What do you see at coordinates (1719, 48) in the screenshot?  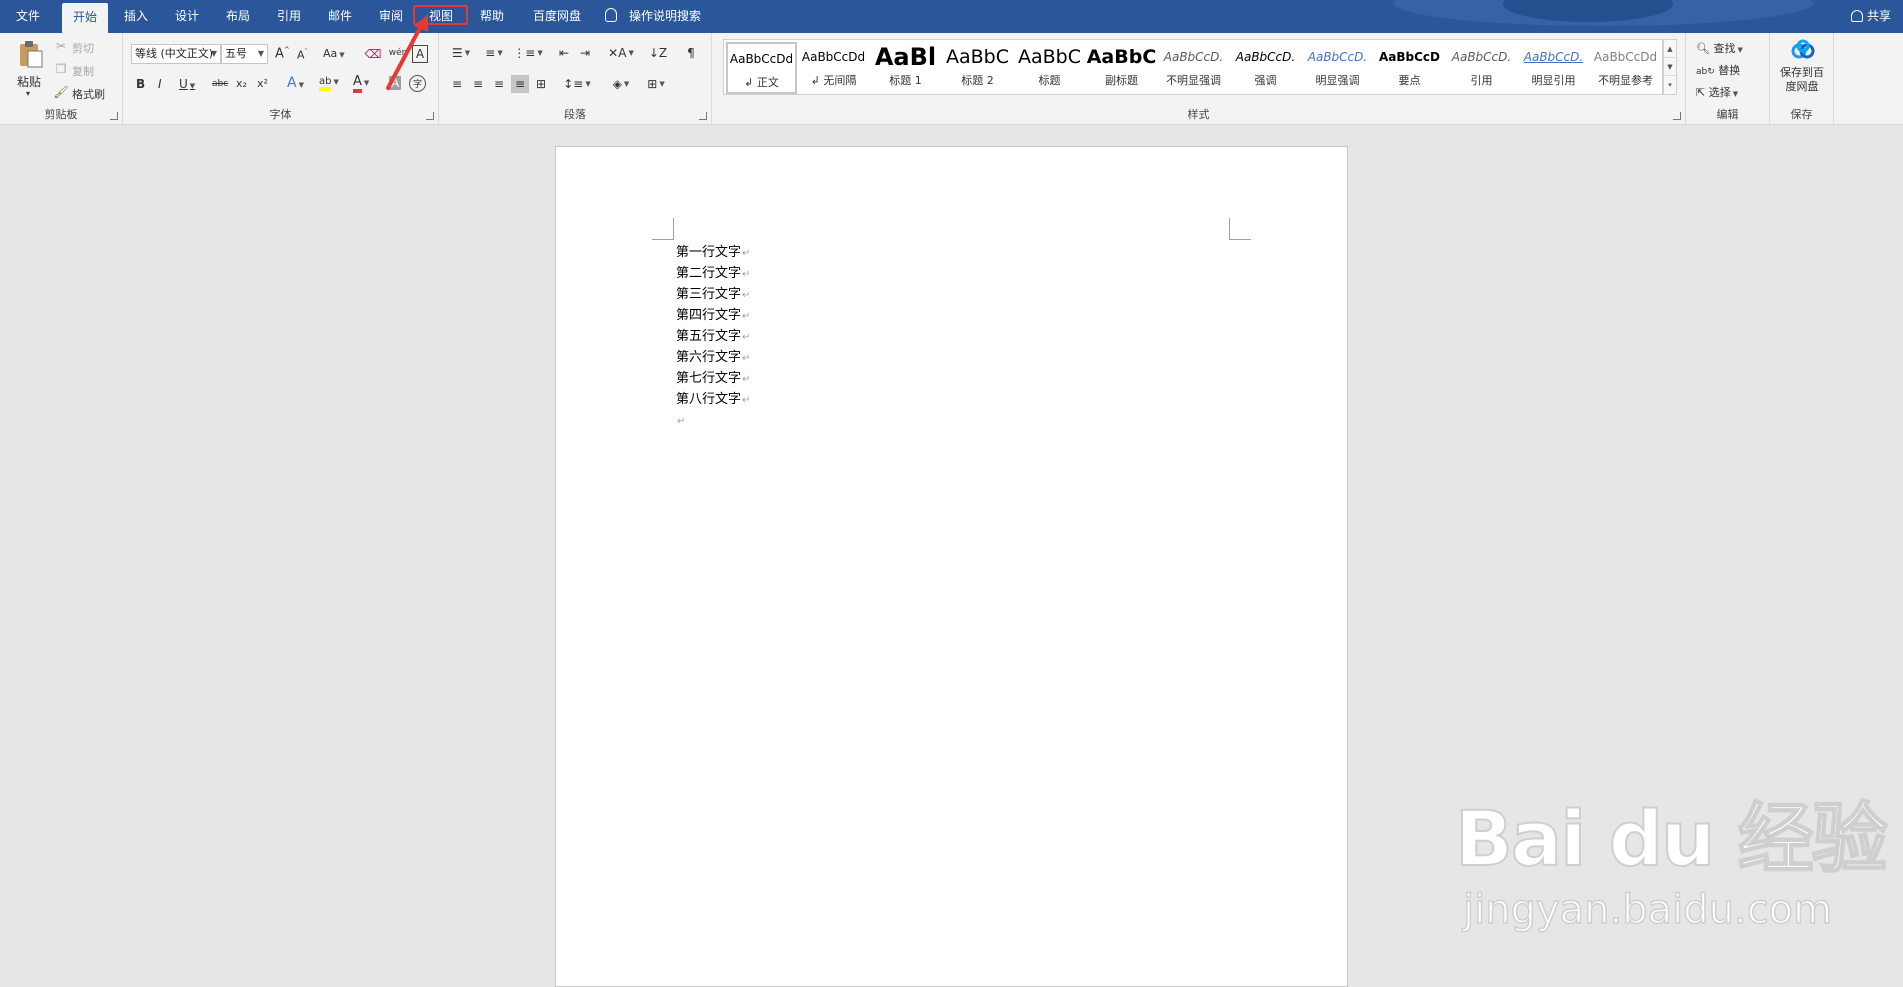 I see `find-button: 🔍︎ 查找 ▼` at bounding box center [1719, 48].